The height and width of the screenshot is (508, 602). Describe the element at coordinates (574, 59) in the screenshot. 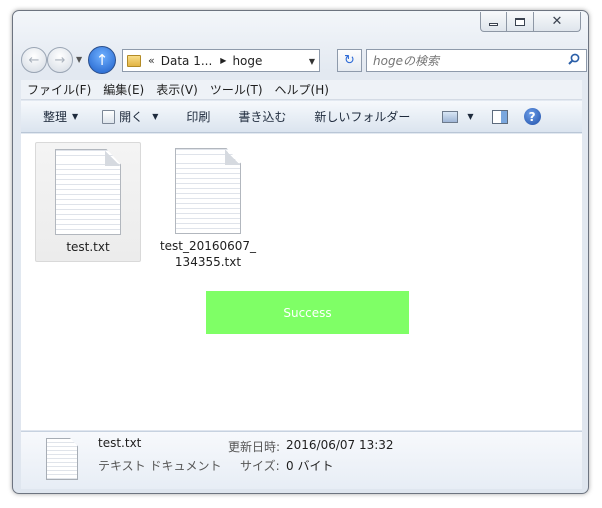

I see `search-icon` at that location.